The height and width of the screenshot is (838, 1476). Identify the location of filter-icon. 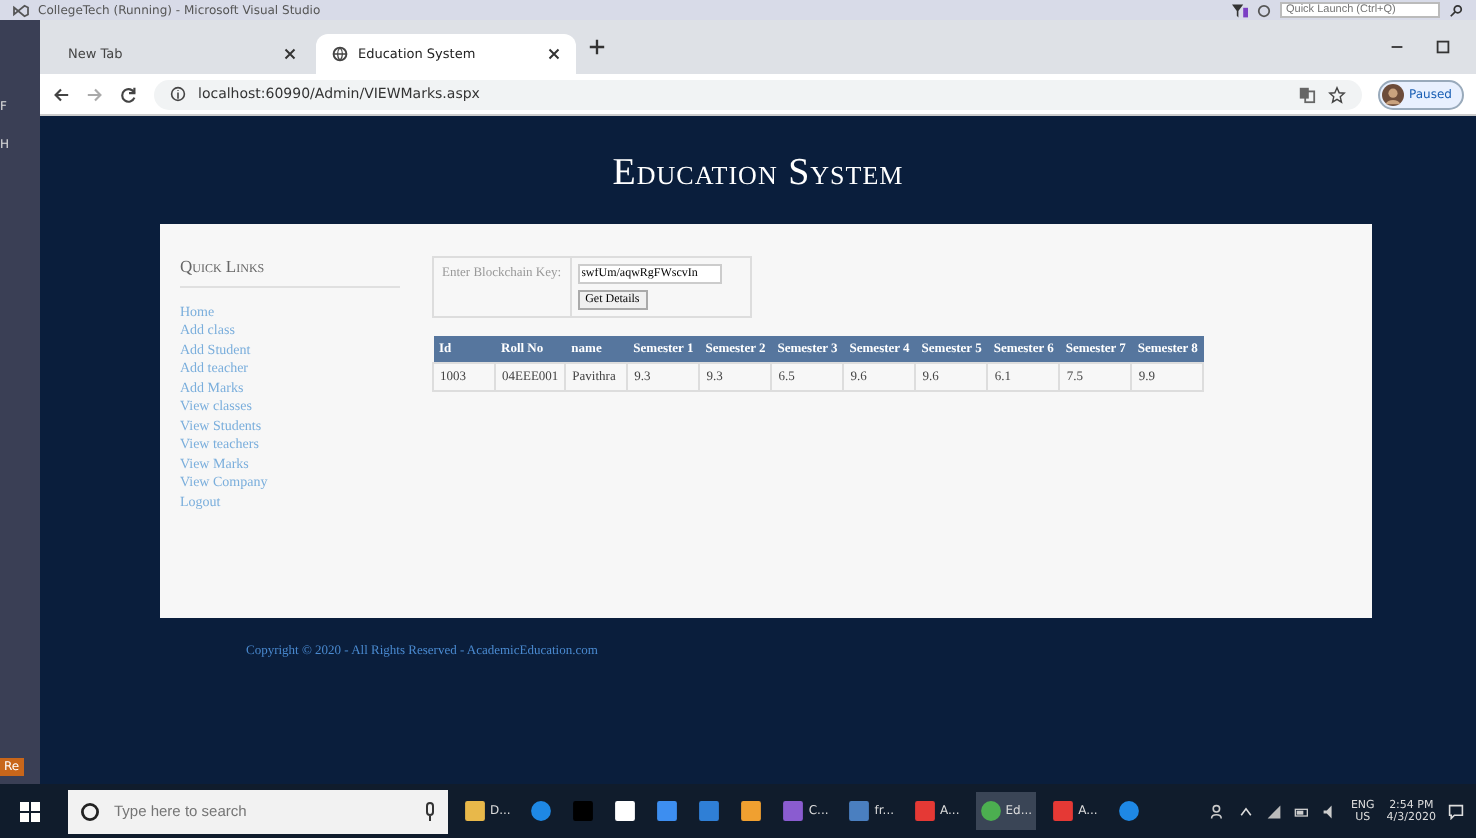
(1240, 10).